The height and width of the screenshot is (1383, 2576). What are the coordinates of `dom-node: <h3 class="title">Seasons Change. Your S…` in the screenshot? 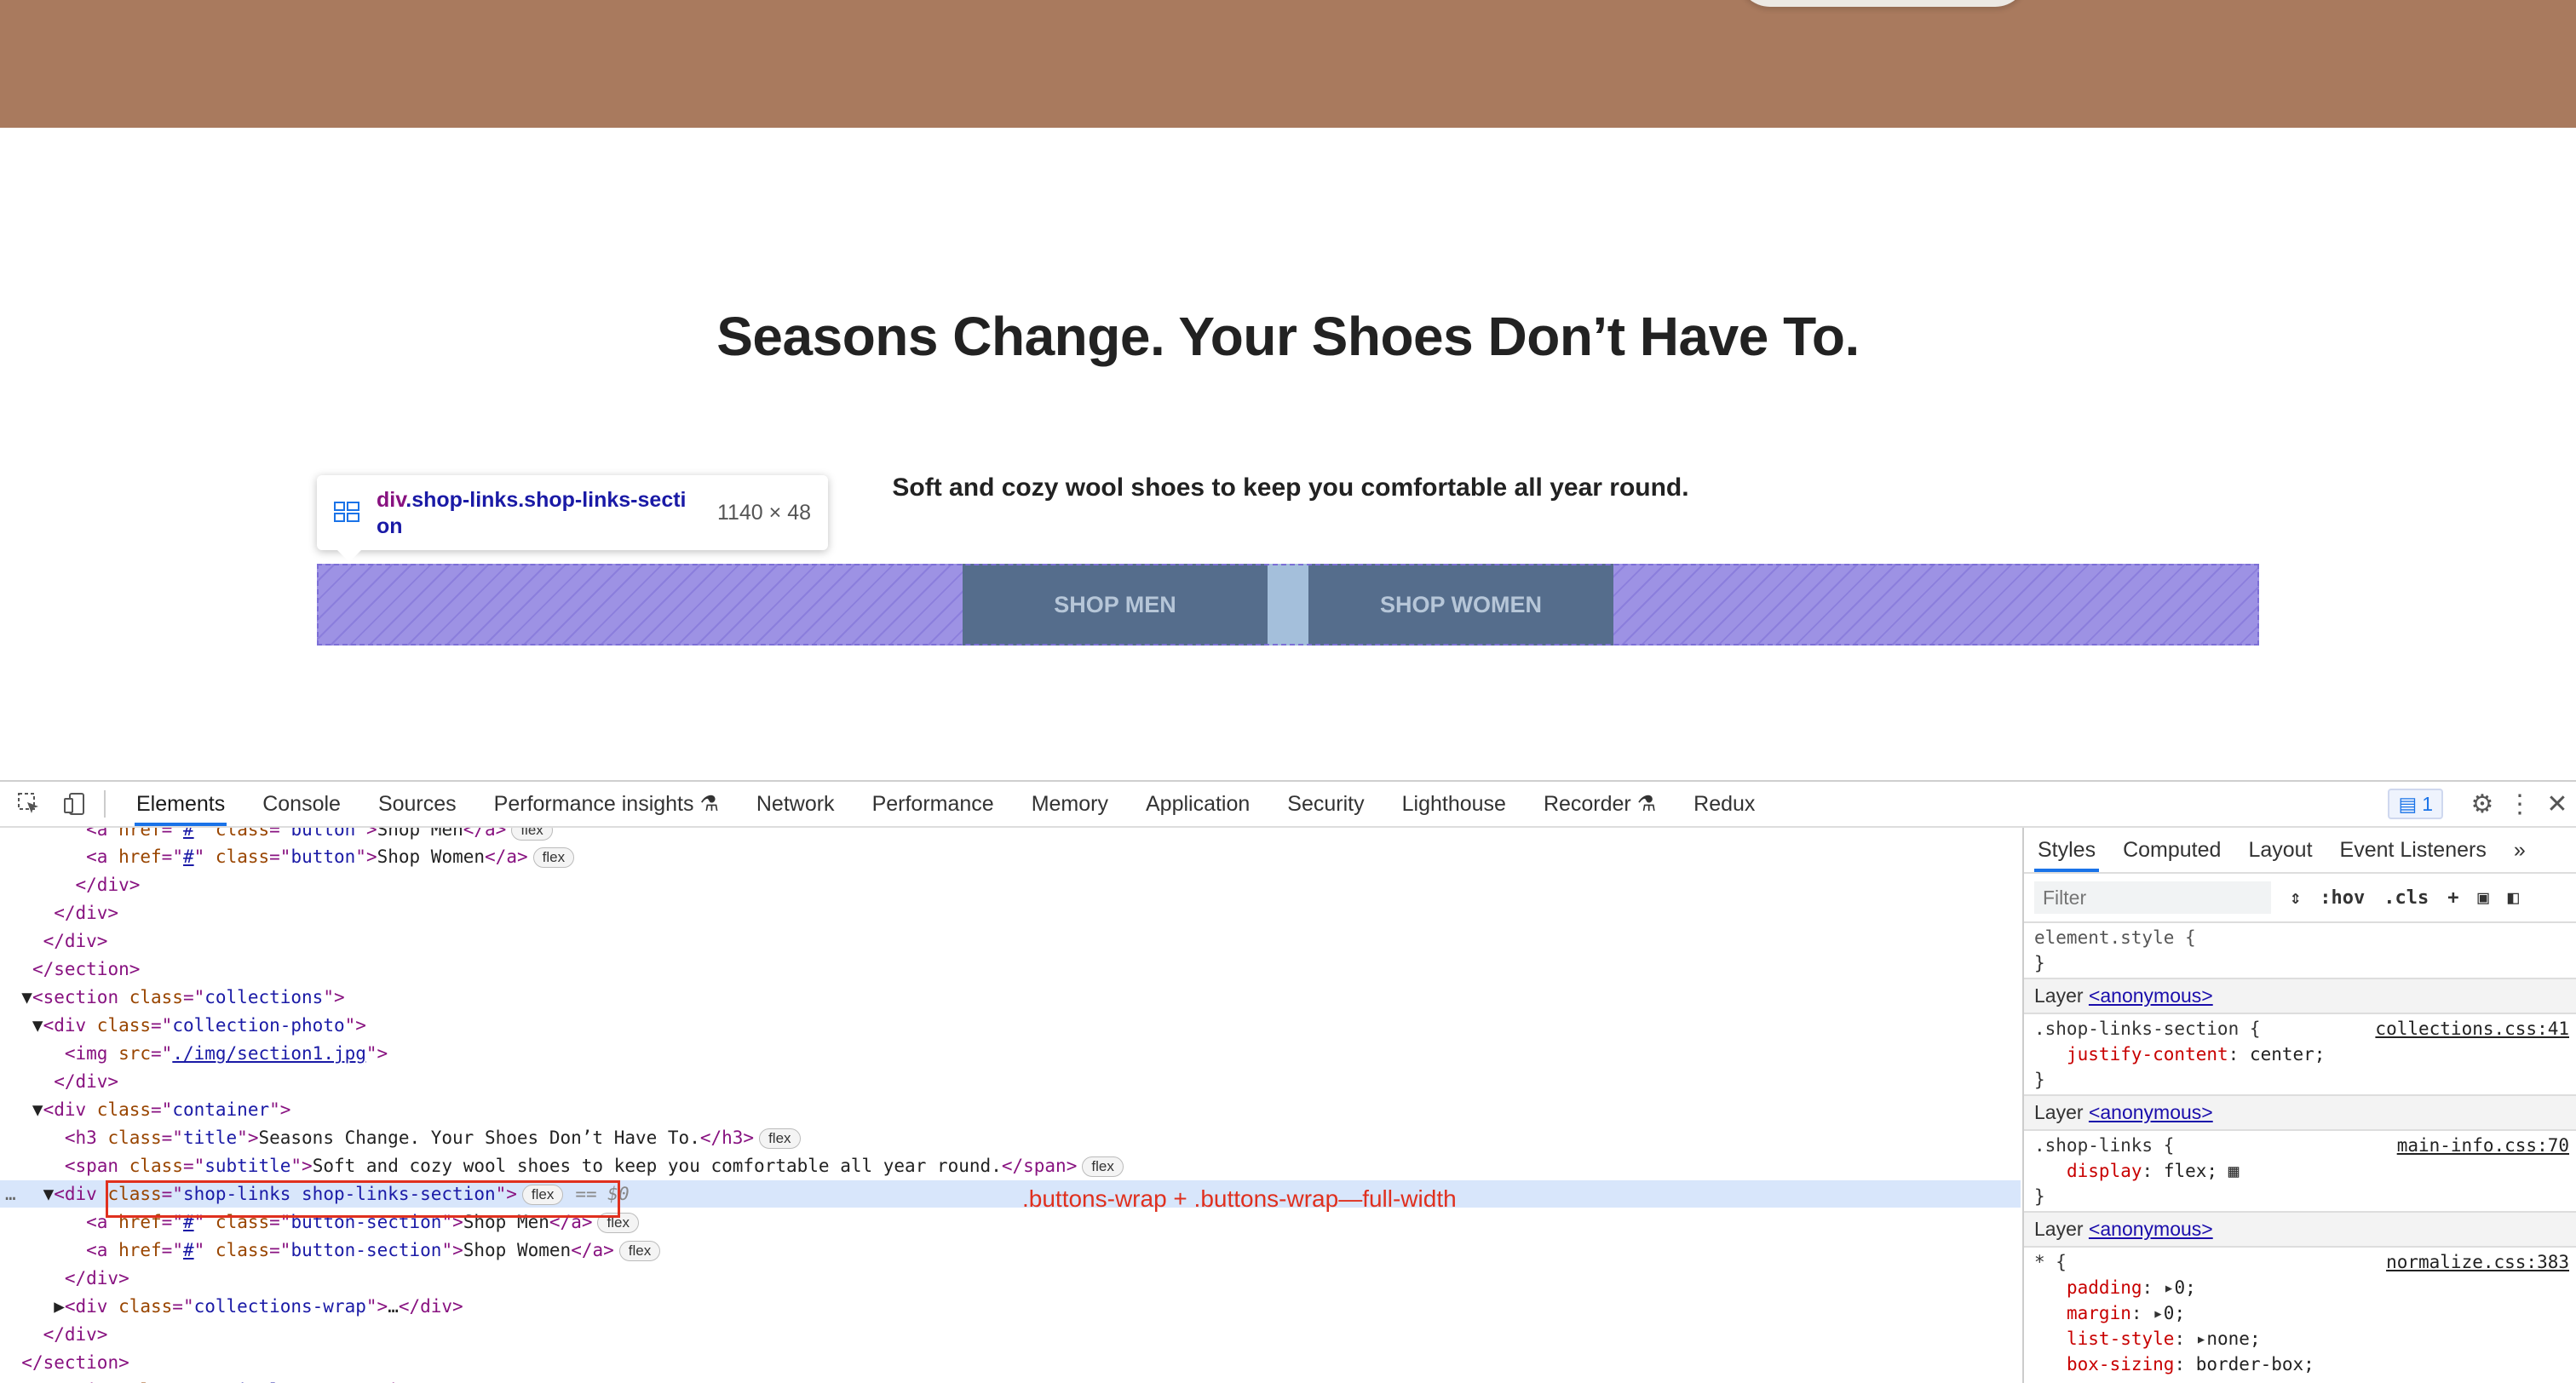 It's located at (1011, 1137).